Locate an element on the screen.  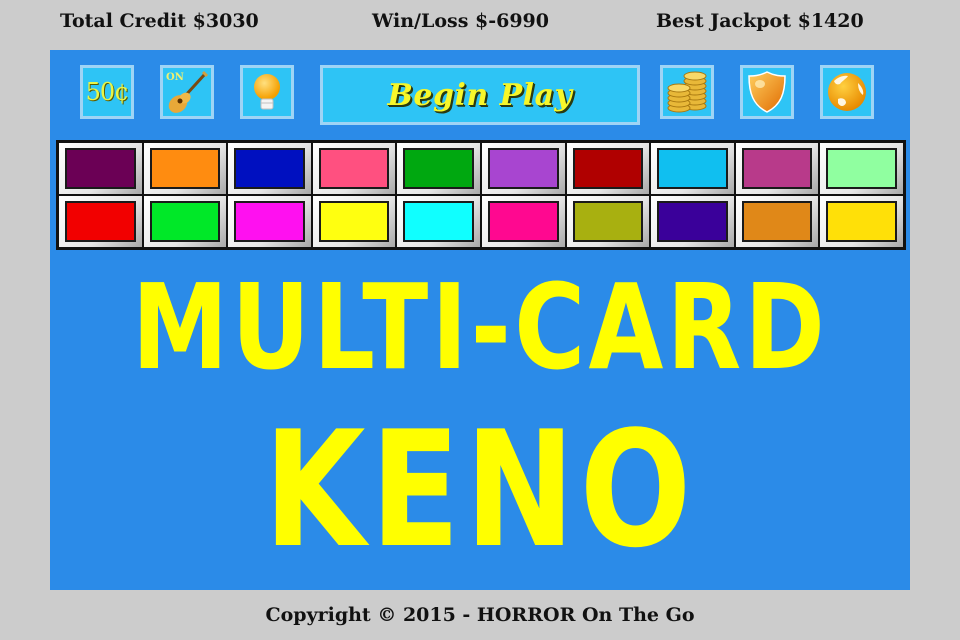
music-toggle-button: ON is located at coordinates (187, 92).